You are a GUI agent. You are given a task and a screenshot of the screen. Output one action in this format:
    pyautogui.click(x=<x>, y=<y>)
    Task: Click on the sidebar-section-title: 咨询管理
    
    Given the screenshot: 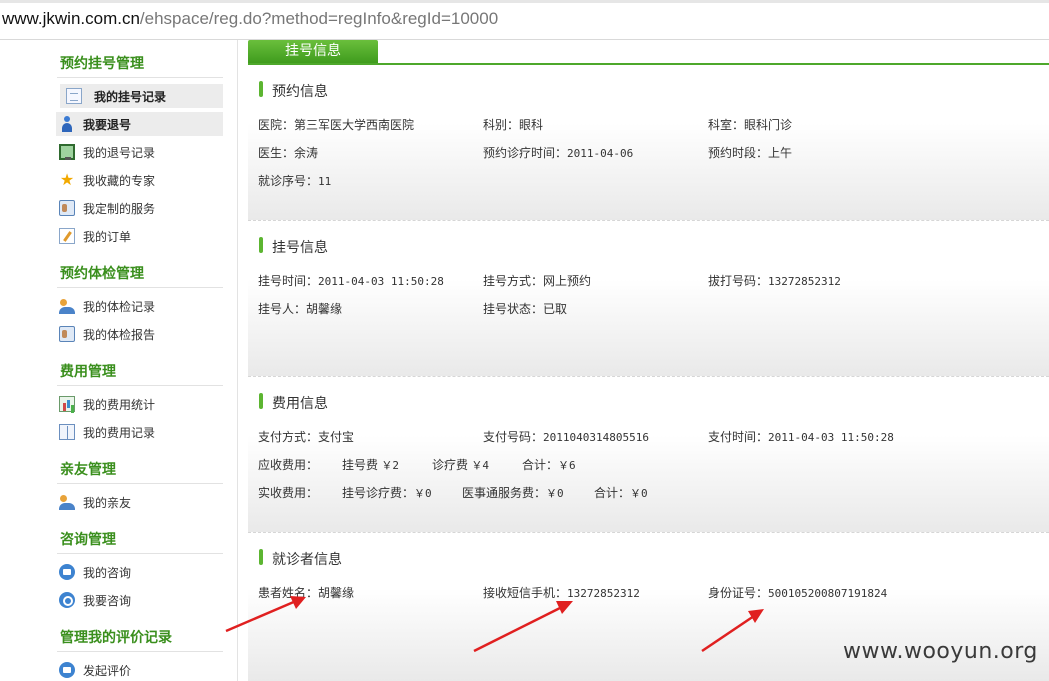 What is the action you would take?
    pyautogui.click(x=88, y=540)
    